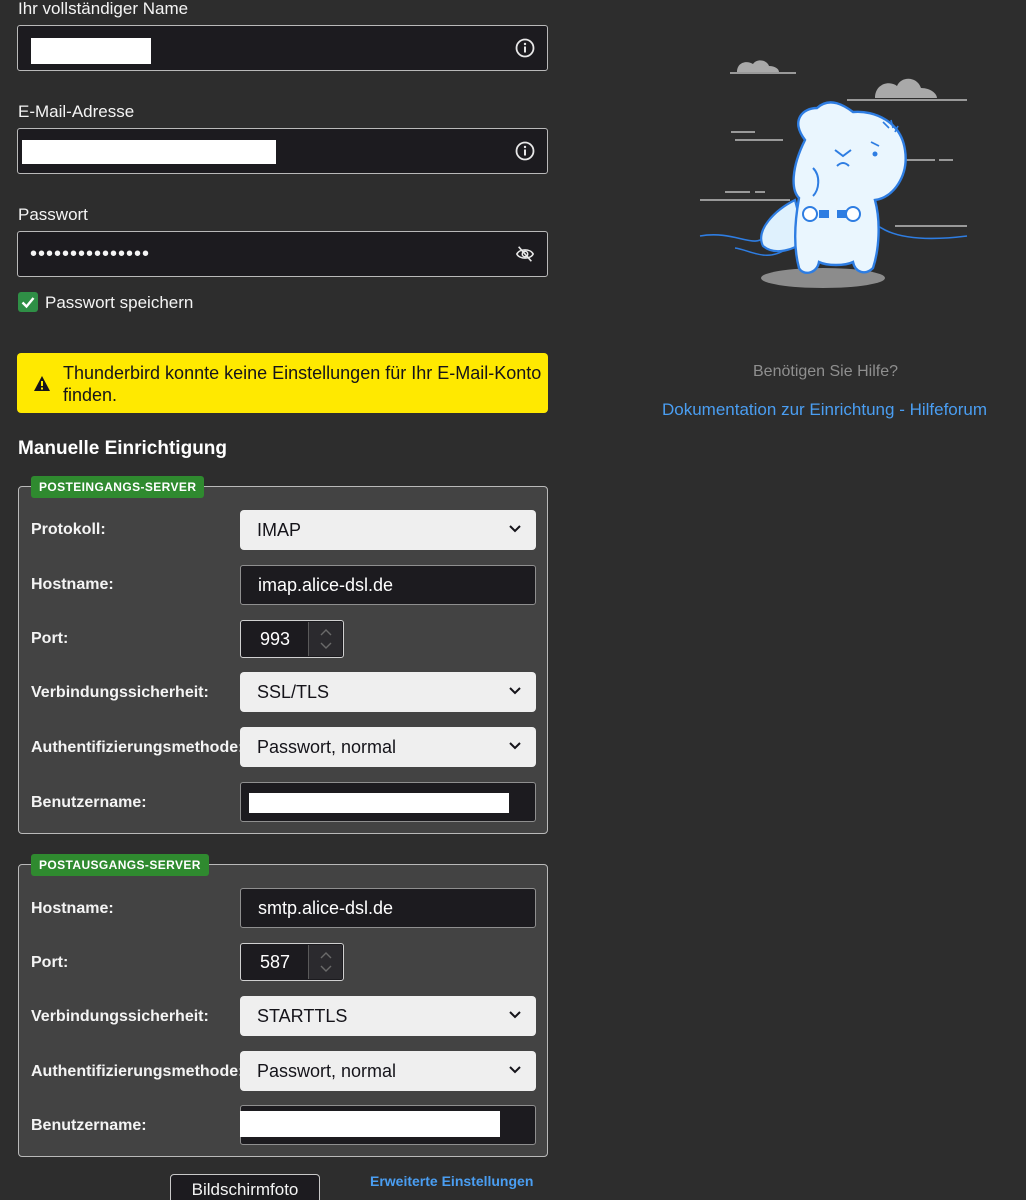 This screenshot has height=1200, width=1026. I want to click on warning-icon, so click(42, 383).